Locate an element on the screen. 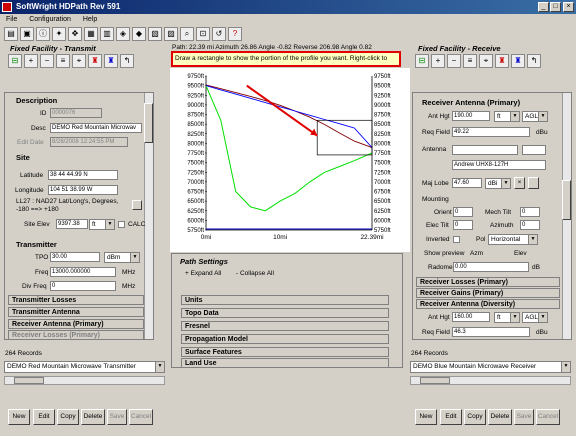  chart-icon: ▥ is located at coordinates (107, 34).